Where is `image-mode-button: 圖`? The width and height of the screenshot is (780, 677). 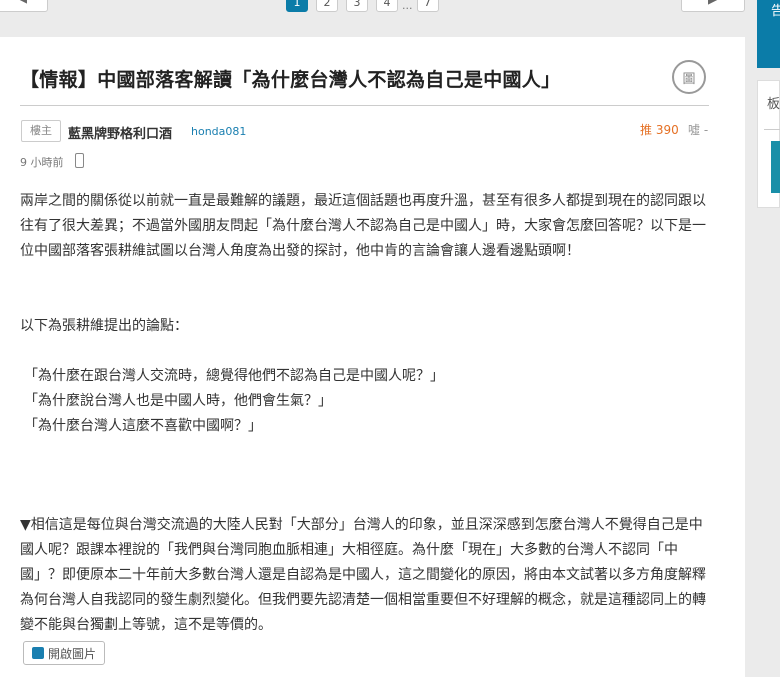
image-mode-button: 圖 is located at coordinates (689, 77).